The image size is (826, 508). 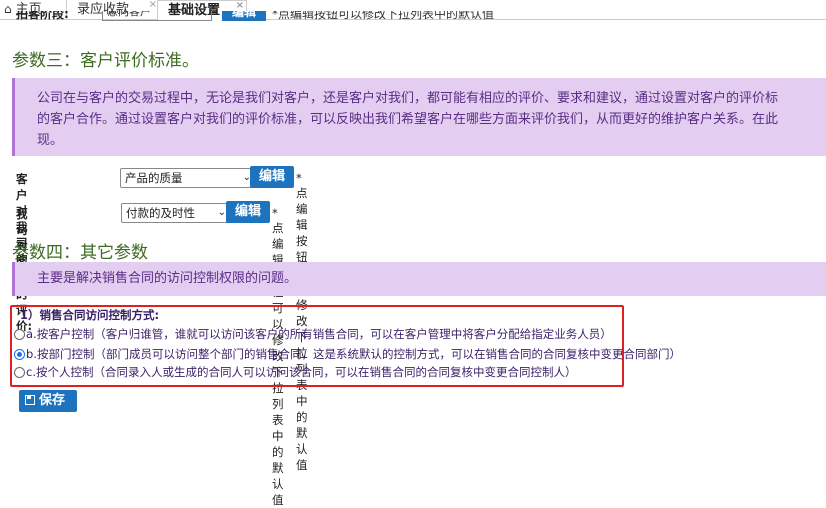 What do you see at coordinates (8, 9) in the screenshot?
I see `home-icon: ⌂` at bounding box center [8, 9].